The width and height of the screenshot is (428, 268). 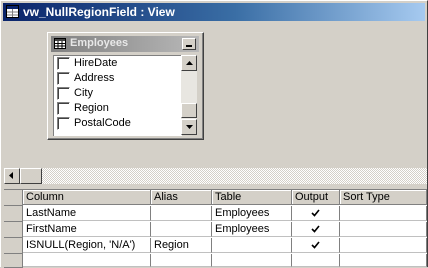 I want to click on scroll-left-button, so click(x=12, y=176).